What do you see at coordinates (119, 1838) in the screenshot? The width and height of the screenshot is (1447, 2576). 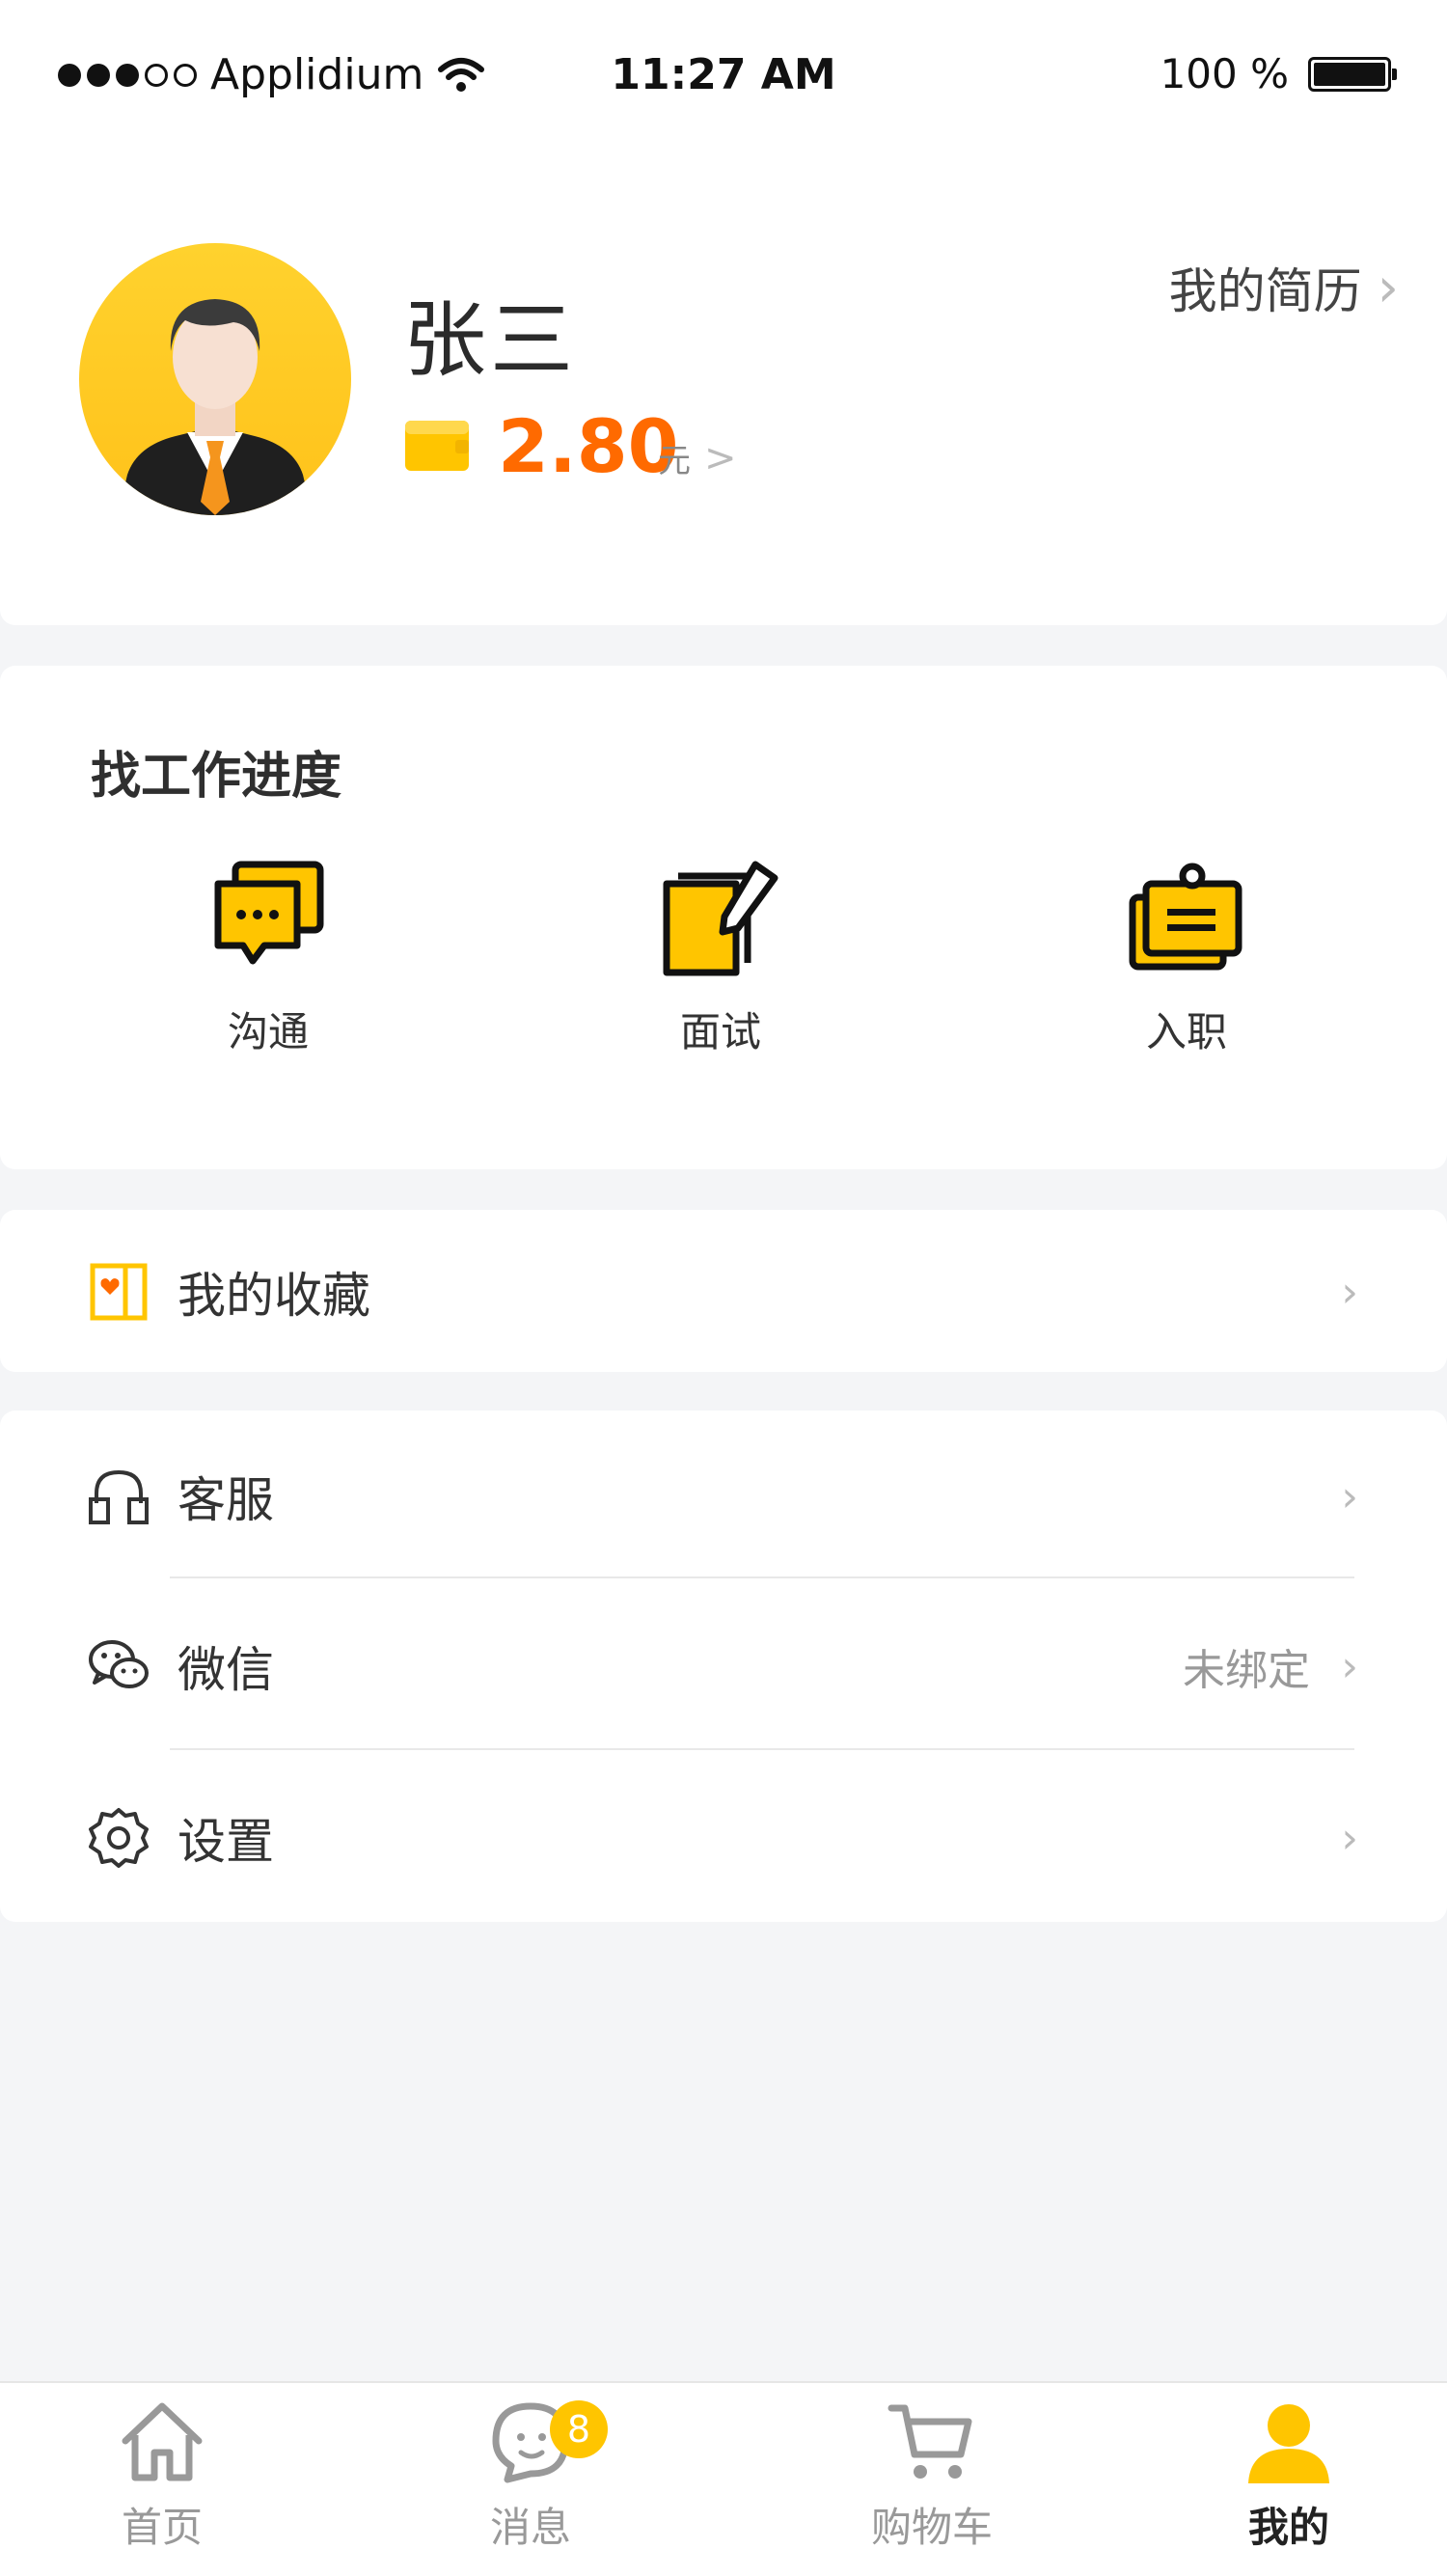 I see `gear-icon` at bounding box center [119, 1838].